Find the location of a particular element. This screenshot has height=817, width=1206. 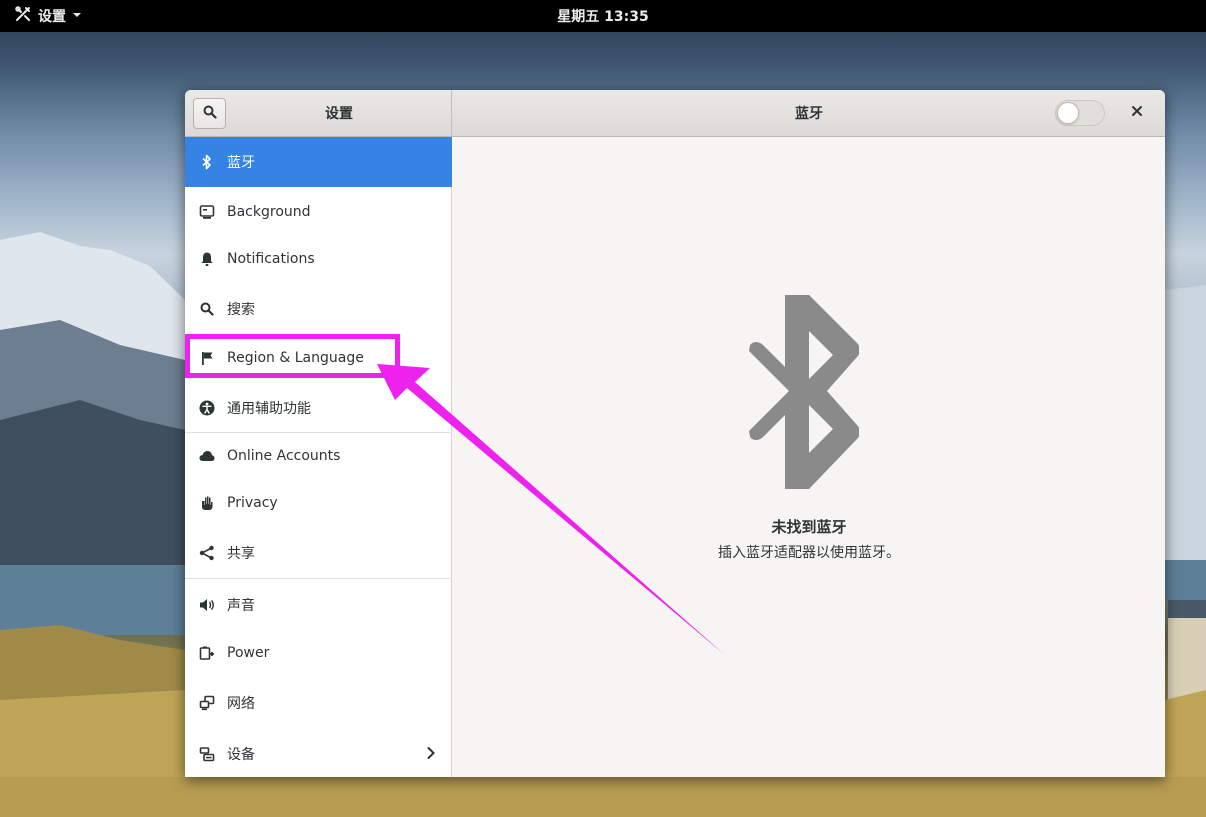

top-bar: 设置 星期五 13:35 is located at coordinates (603, 16).